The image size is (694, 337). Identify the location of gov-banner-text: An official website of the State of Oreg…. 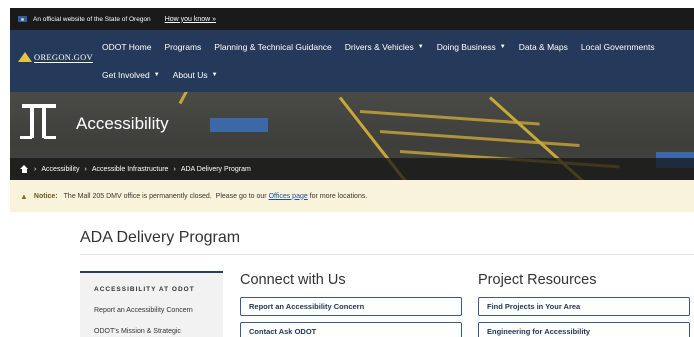
(92, 19).